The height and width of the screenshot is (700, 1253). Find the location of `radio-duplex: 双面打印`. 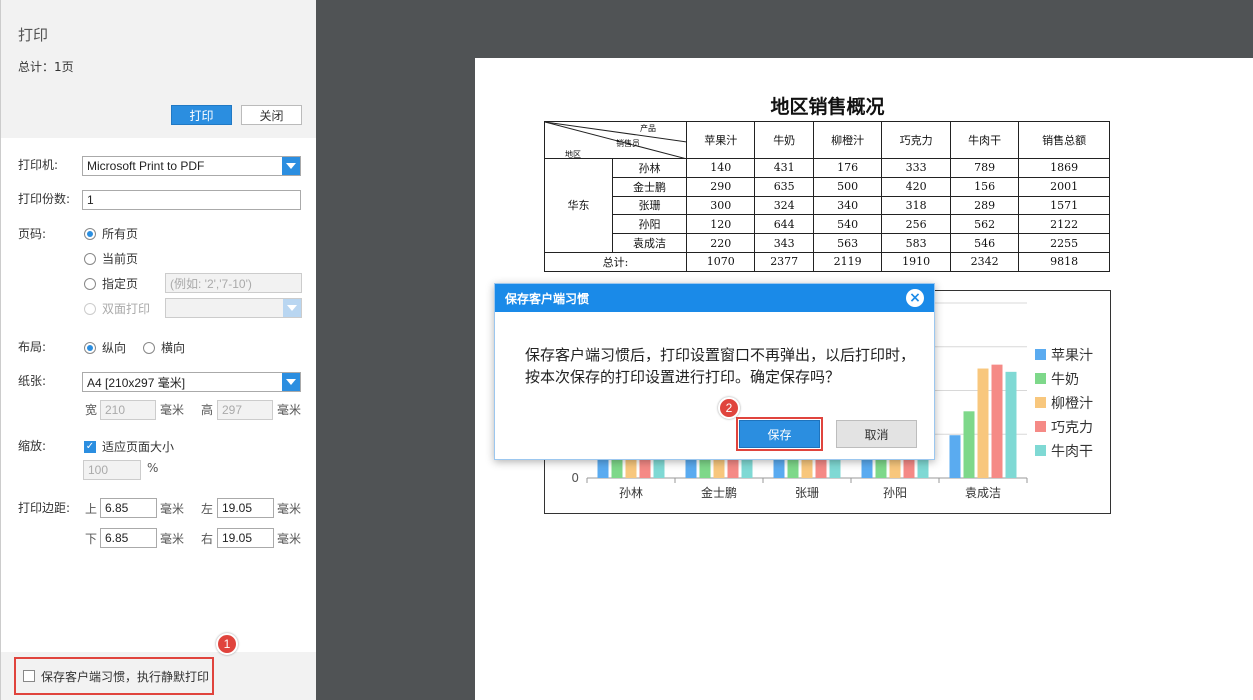

radio-duplex: 双面打印 is located at coordinates (117, 308).